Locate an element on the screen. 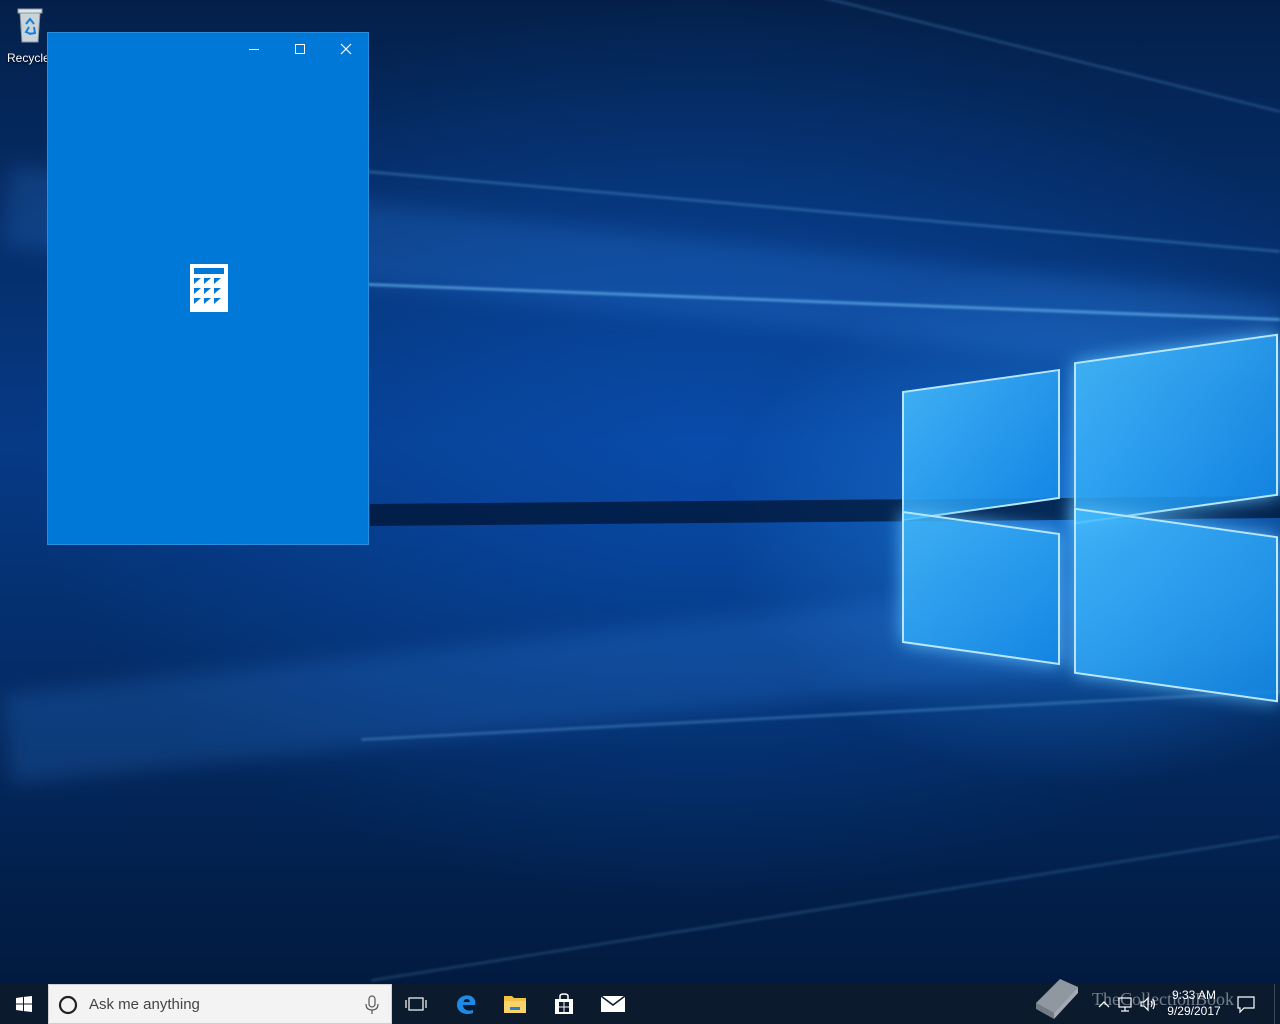 The width and height of the screenshot is (1280, 1024). logo-pane-top-right is located at coordinates (1176, 429).